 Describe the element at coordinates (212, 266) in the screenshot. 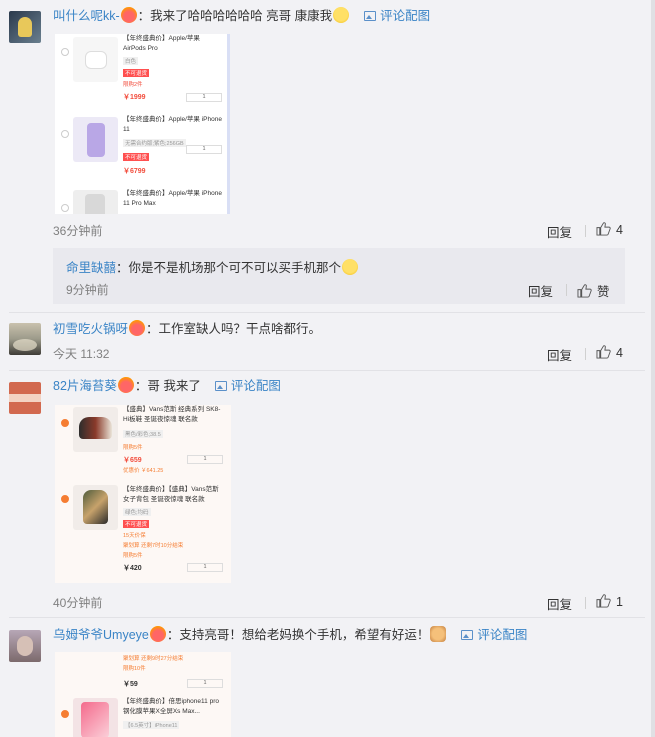

I see `sub-reply-line: 命里缺囍：你是不是机场那个可不可以买手机那个` at that location.